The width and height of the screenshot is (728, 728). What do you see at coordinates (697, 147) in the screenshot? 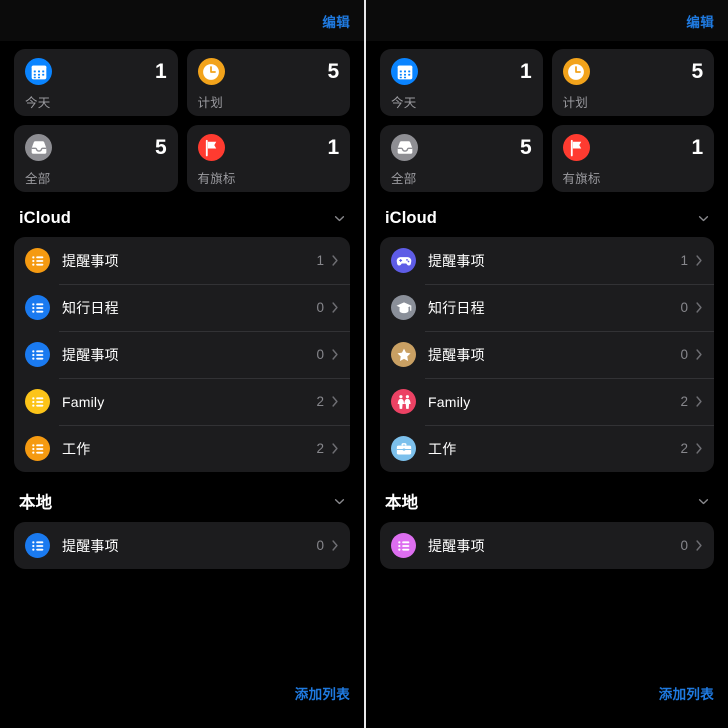
I see `smart-card-count: 1` at bounding box center [697, 147].